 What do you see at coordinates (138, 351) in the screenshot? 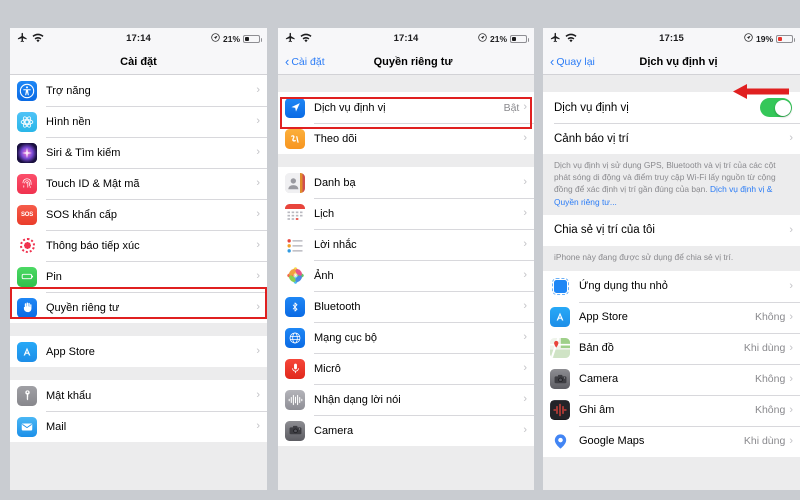
I see `sidebar-item-app-store: App Store ›` at bounding box center [138, 351].